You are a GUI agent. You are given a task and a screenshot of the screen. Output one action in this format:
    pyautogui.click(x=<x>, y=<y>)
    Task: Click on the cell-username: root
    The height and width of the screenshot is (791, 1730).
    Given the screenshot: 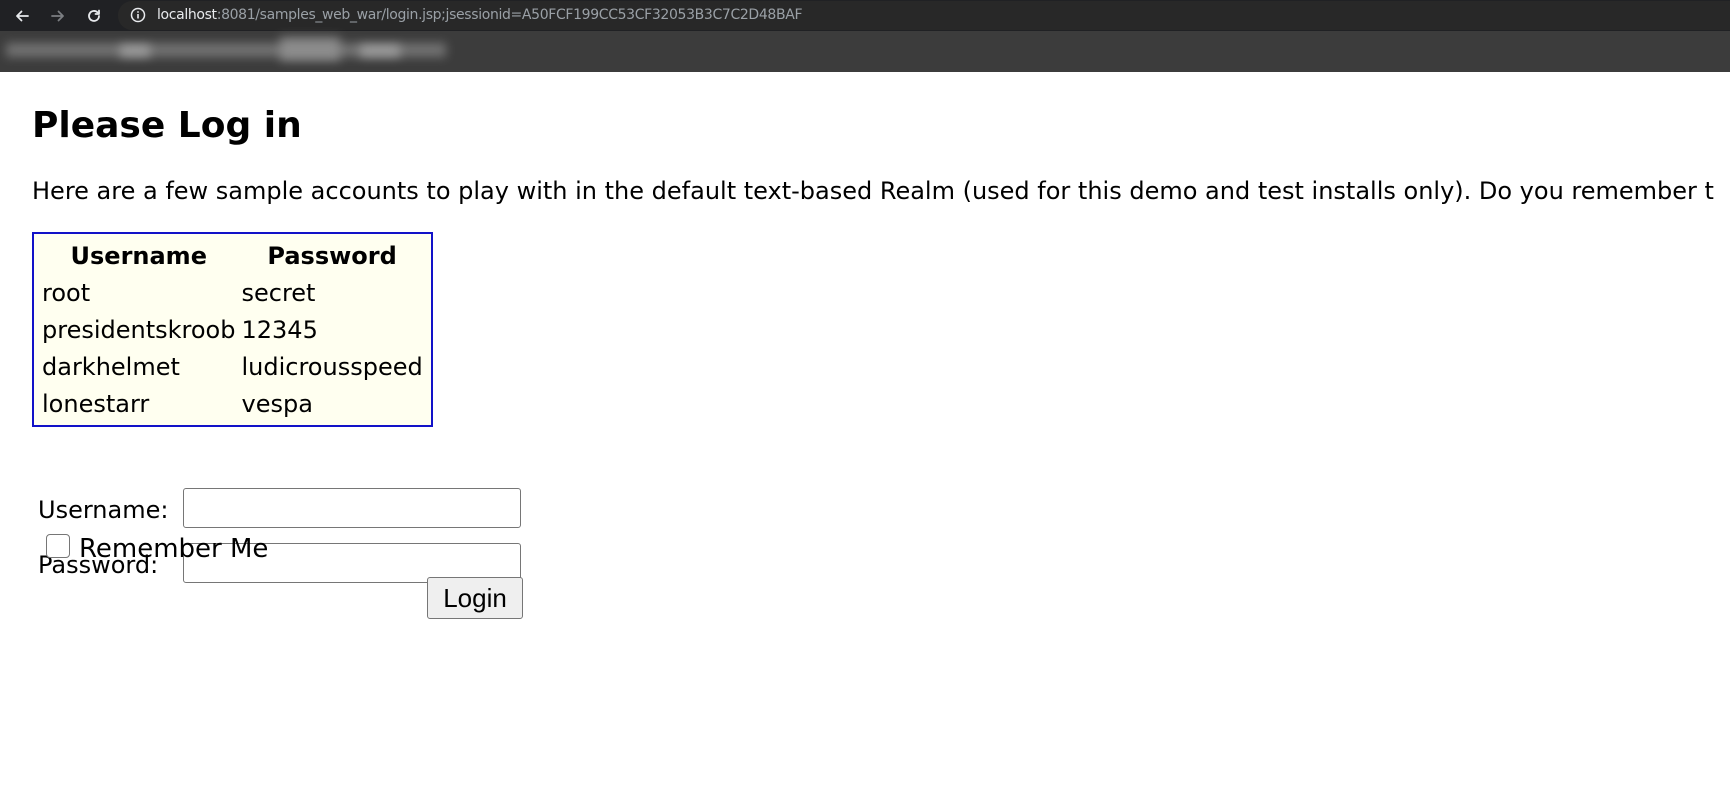 What is the action you would take?
    pyautogui.click(x=66, y=293)
    